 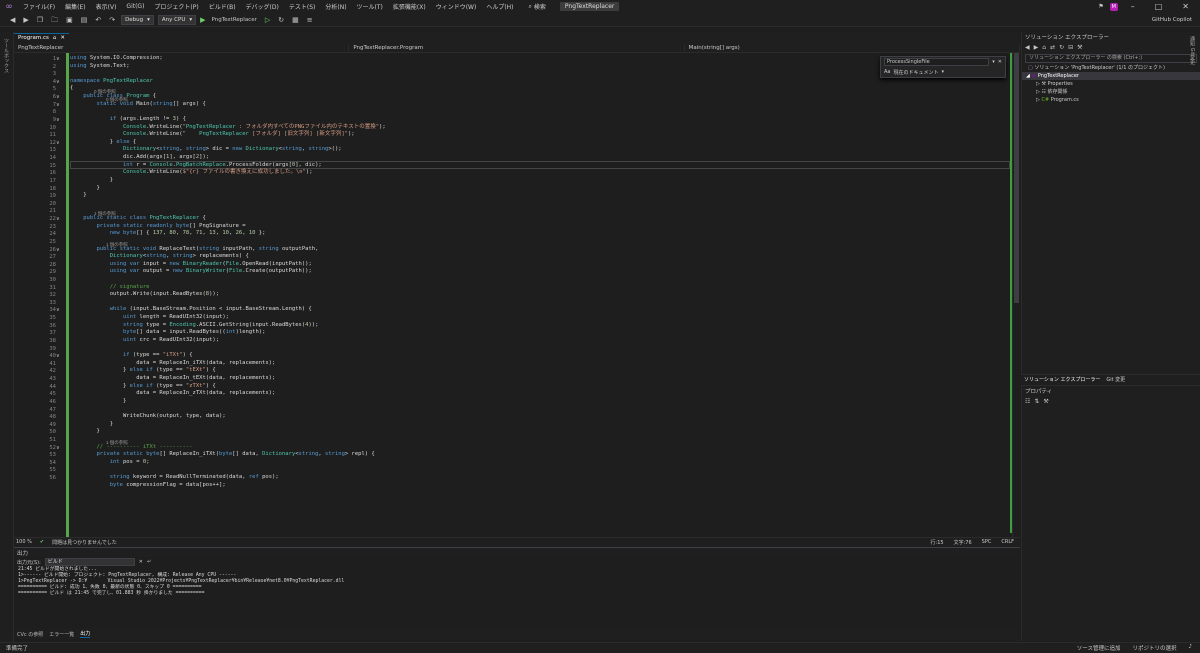 What do you see at coordinates (143, 386) in the screenshot?
I see `code-line: } else if (type == "zTXt") {` at bounding box center [143, 386].